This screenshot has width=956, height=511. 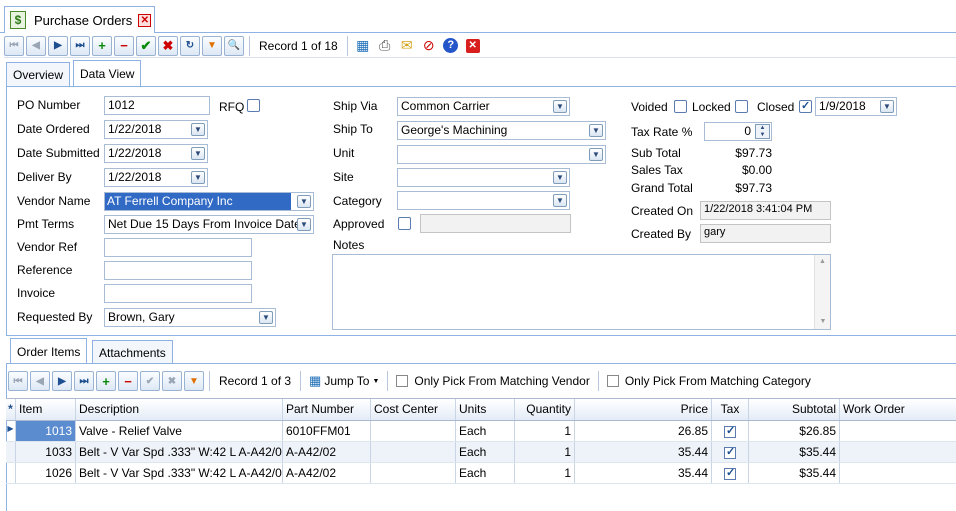 I want to click on item-filter-button: ▼, so click(x=194, y=381).